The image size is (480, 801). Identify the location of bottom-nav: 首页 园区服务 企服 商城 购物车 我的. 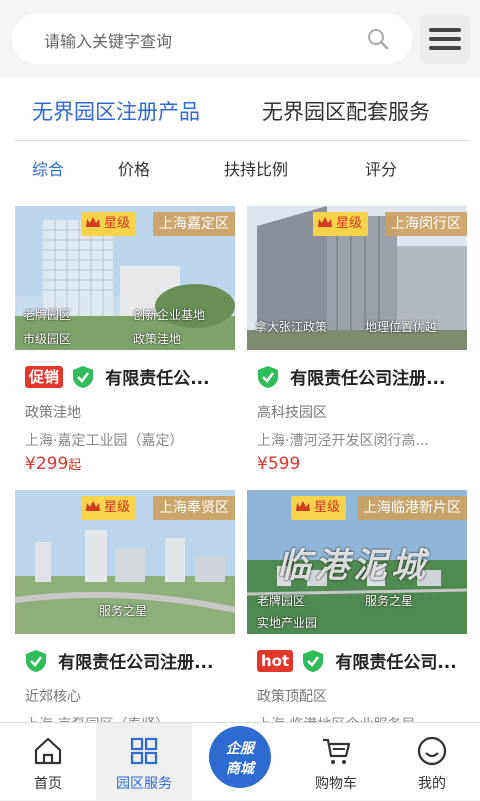
(240, 761).